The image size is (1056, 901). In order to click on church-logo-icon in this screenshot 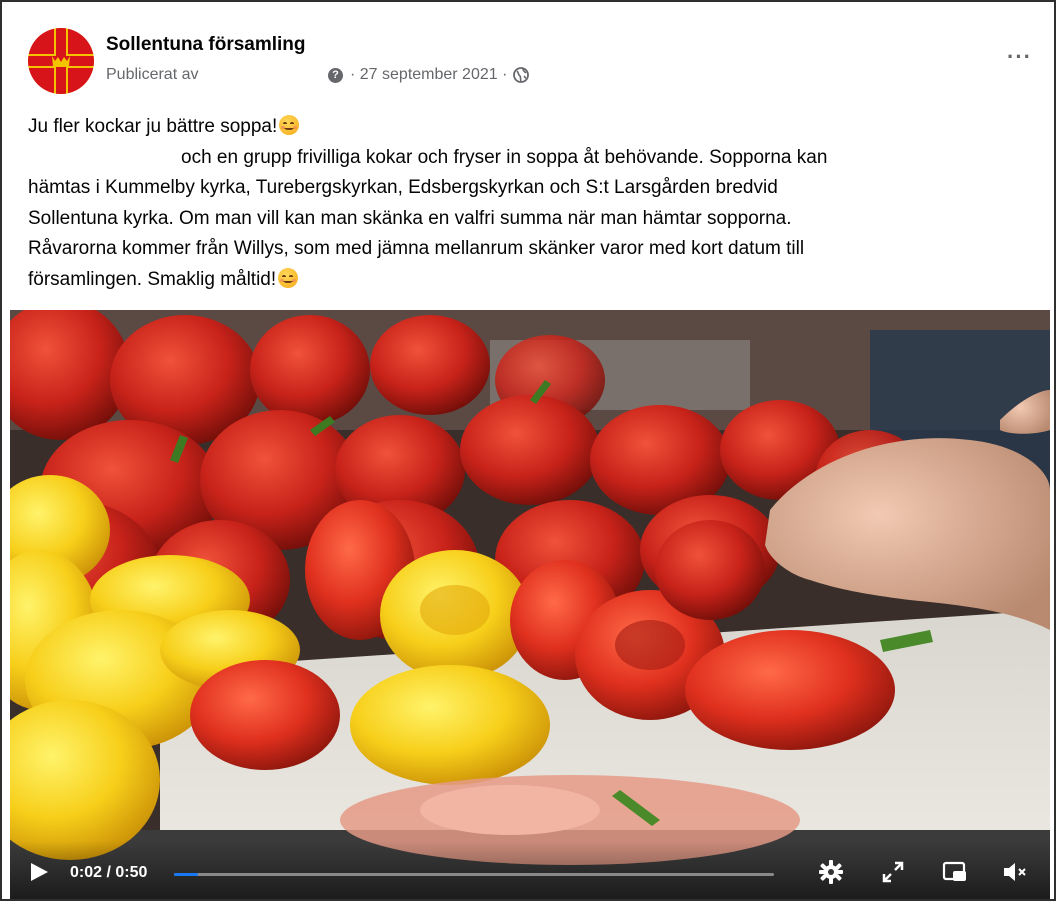, I will do `click(61, 61)`.